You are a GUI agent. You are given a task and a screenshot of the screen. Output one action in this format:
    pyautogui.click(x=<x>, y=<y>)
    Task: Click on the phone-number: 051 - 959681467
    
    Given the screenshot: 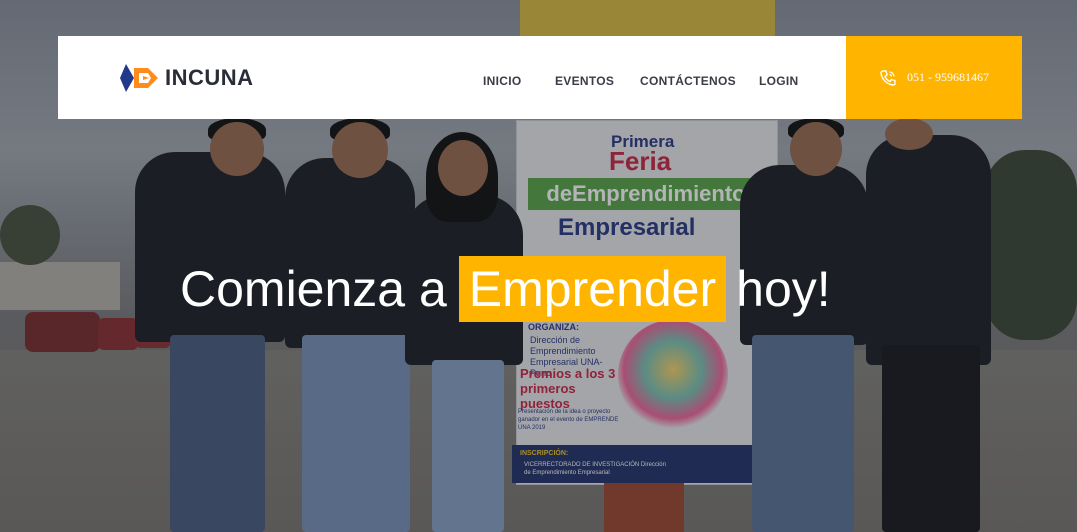 What is the action you would take?
    pyautogui.click(x=948, y=77)
    